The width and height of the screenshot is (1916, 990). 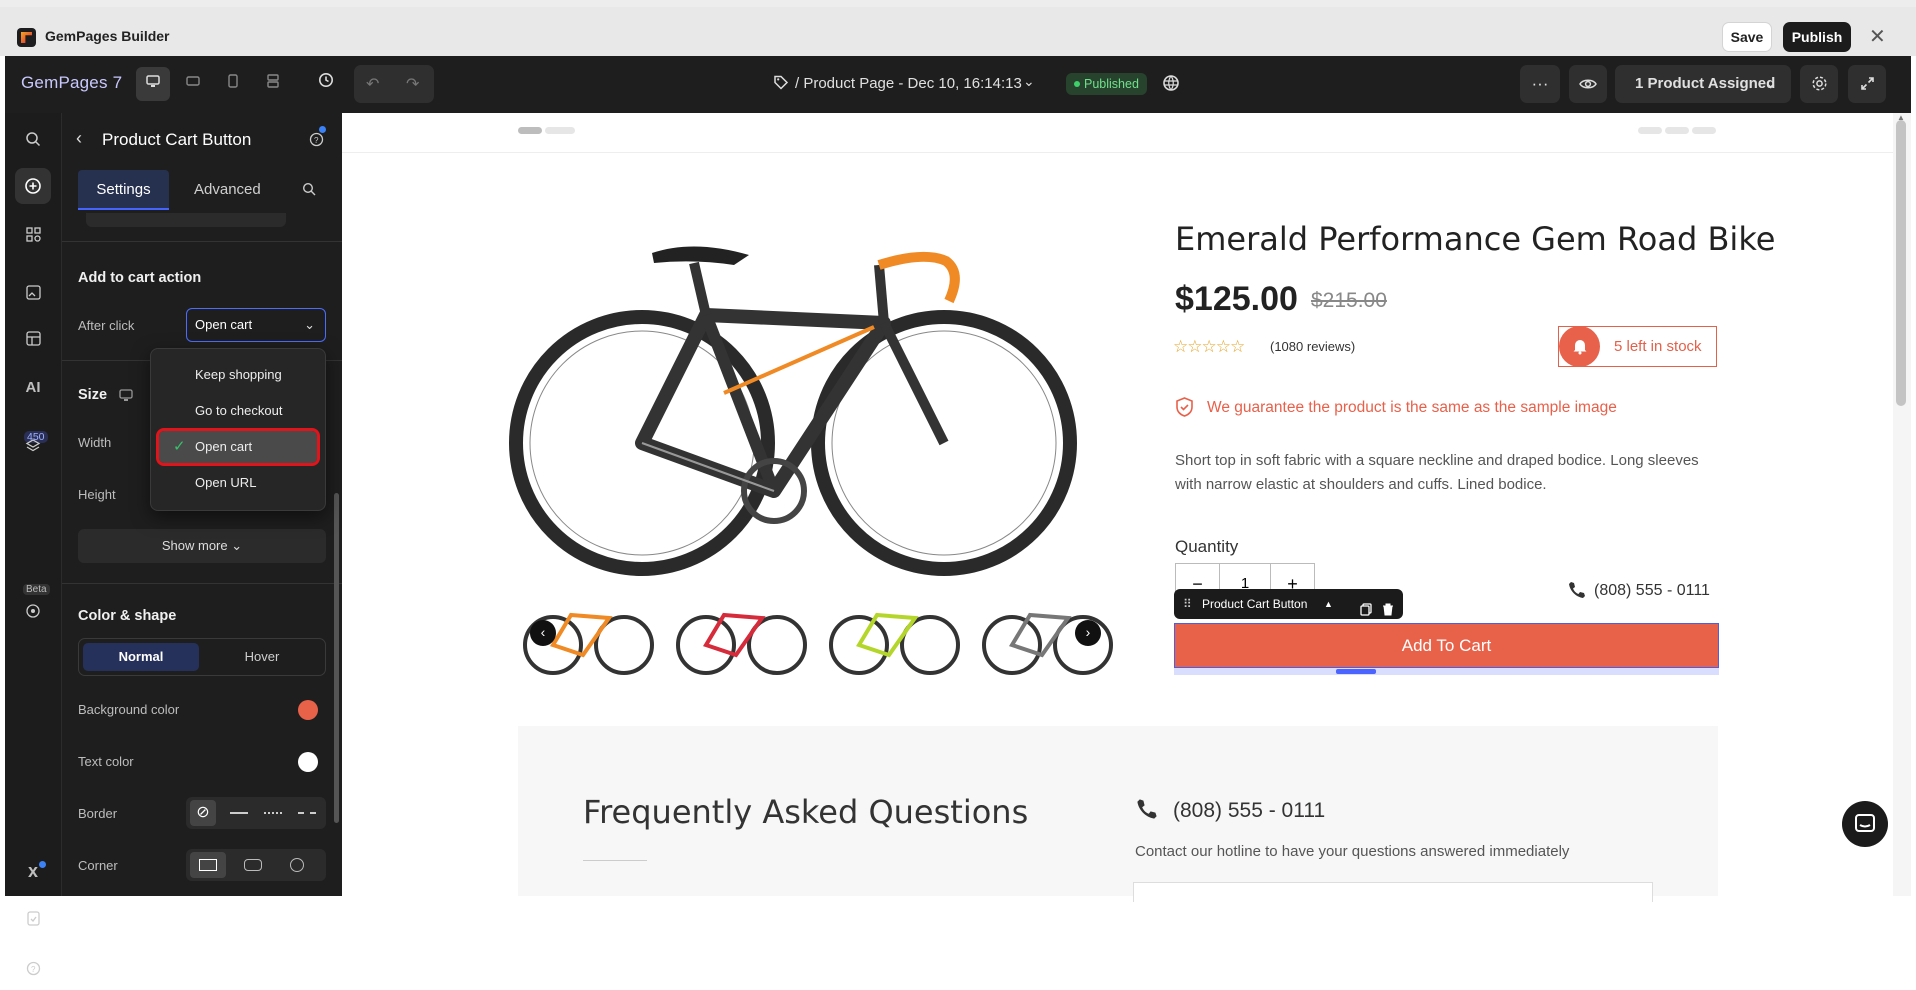 I want to click on redo-icon: ↷, so click(x=412, y=84).